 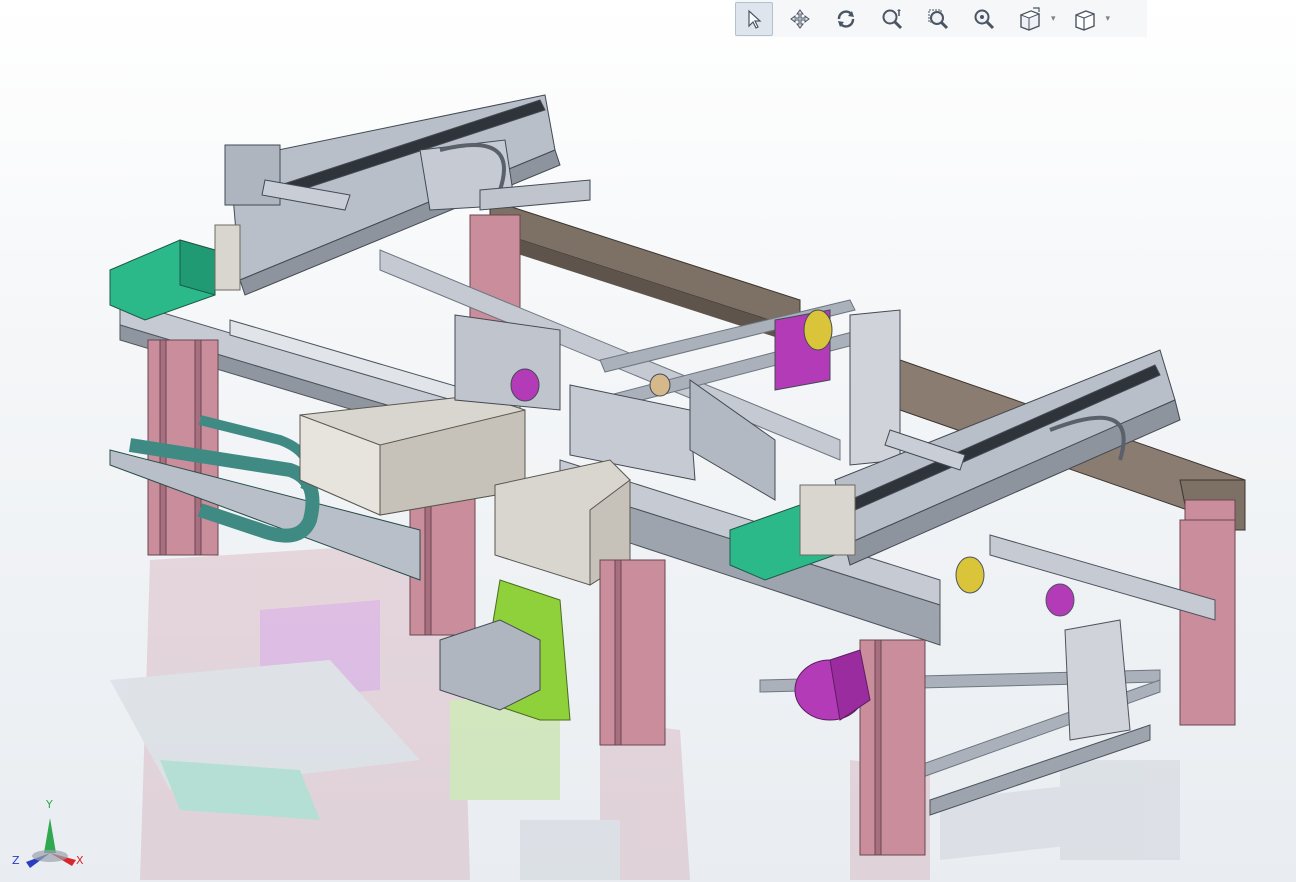 I want to click on zoom-fit-button, so click(x=984, y=19).